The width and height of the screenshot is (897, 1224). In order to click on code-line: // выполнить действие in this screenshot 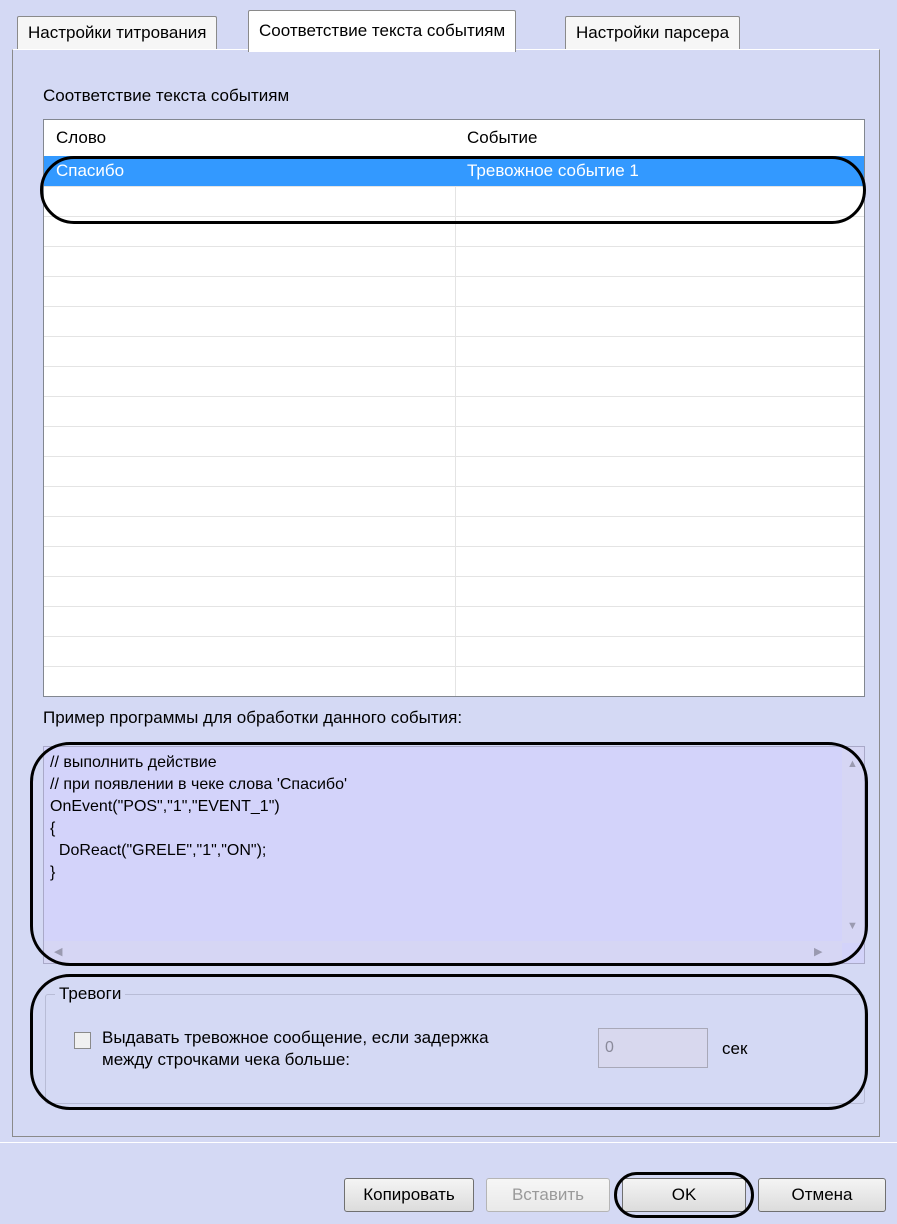, I will do `click(133, 762)`.